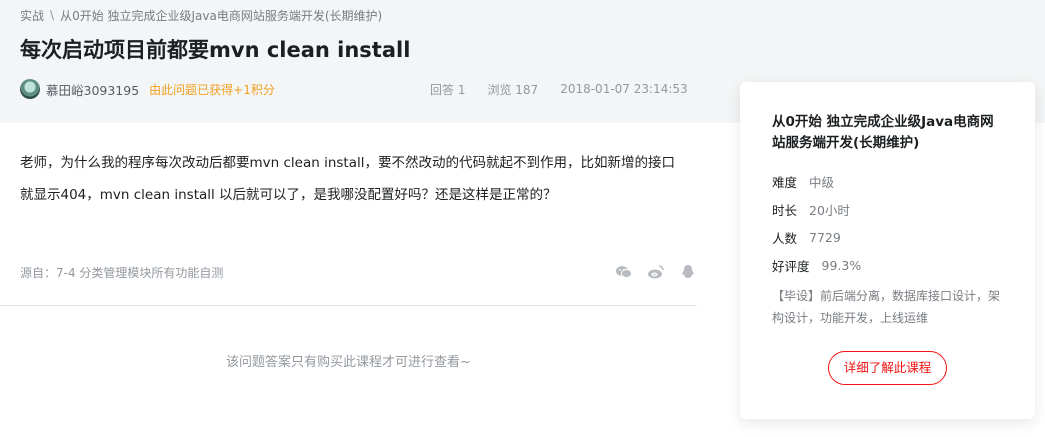 Image resolution: width=1045 pixels, height=437 pixels. What do you see at coordinates (212, 89) in the screenshot?
I see `points-badge: 由此问题已获得+1积分` at bounding box center [212, 89].